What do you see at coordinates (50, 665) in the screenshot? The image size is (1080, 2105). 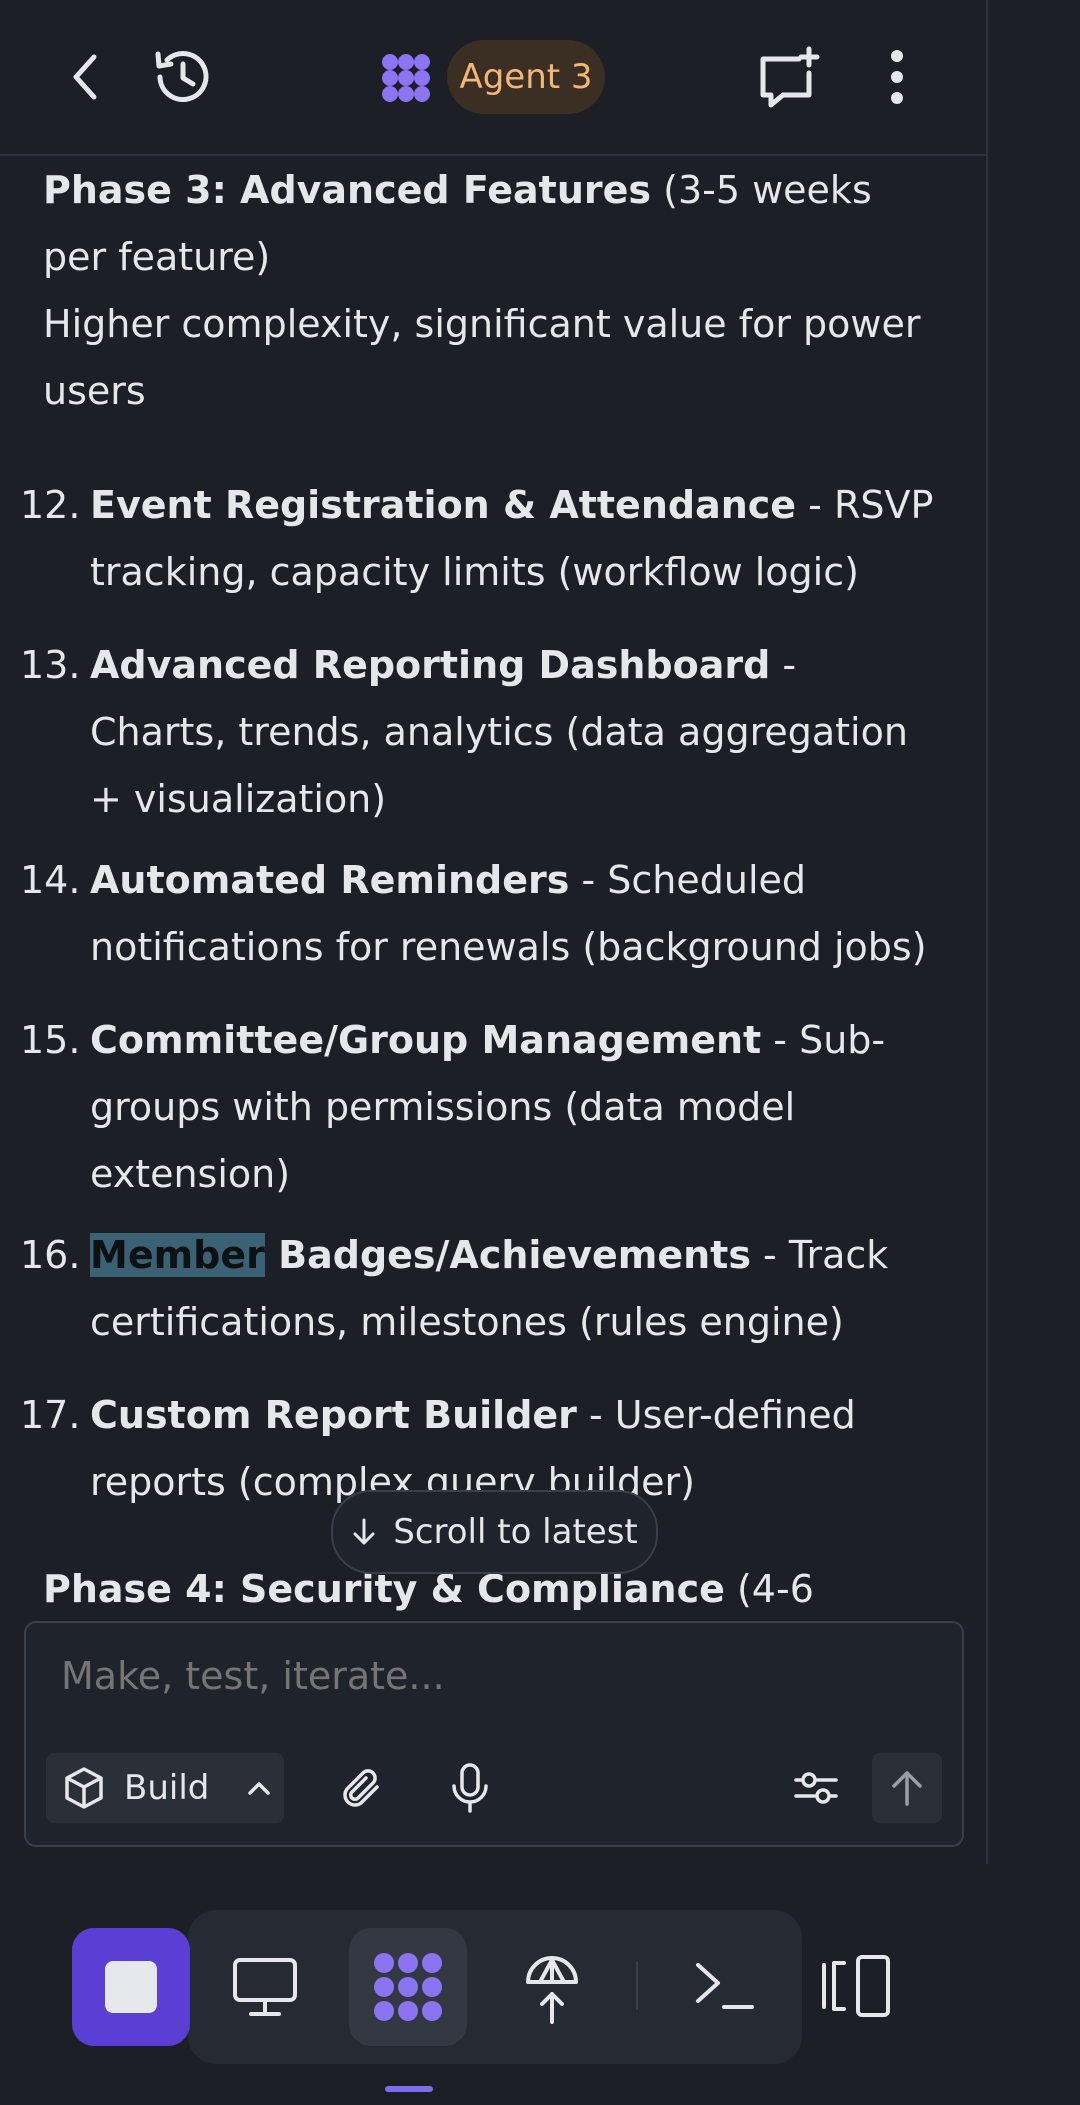 I see `list-item-number: 13.` at bounding box center [50, 665].